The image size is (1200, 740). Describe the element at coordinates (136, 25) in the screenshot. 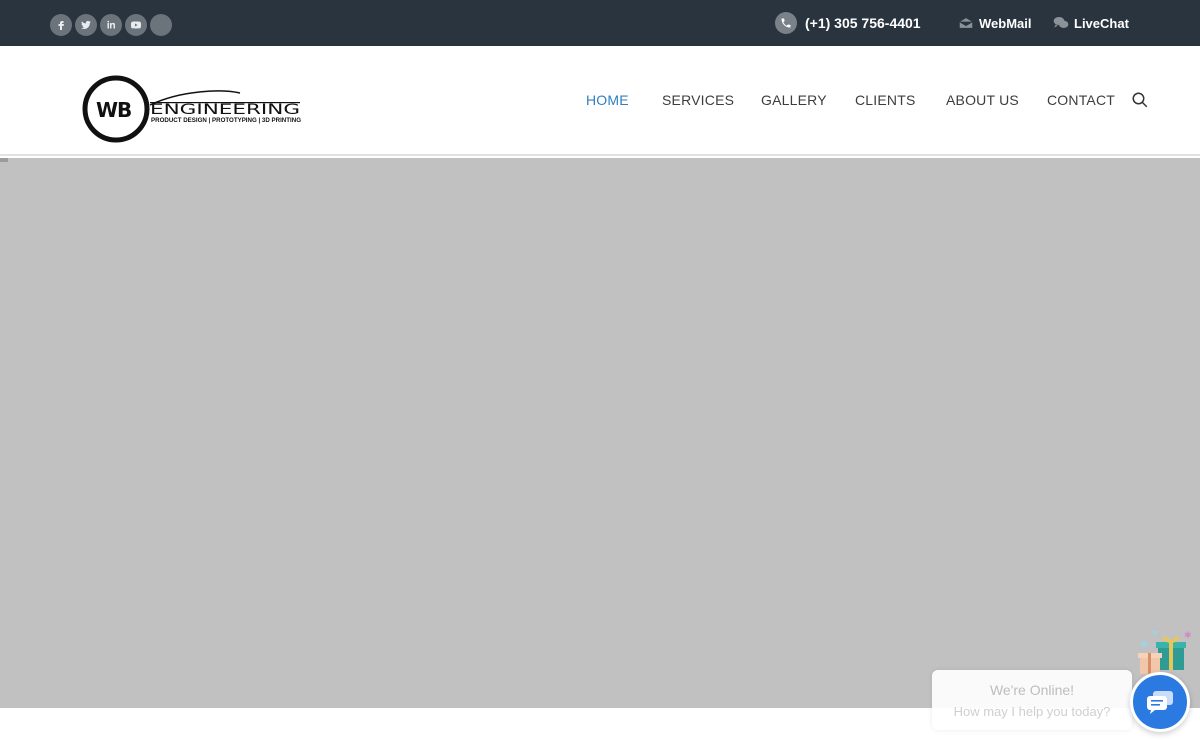

I see `youtube-icon` at that location.